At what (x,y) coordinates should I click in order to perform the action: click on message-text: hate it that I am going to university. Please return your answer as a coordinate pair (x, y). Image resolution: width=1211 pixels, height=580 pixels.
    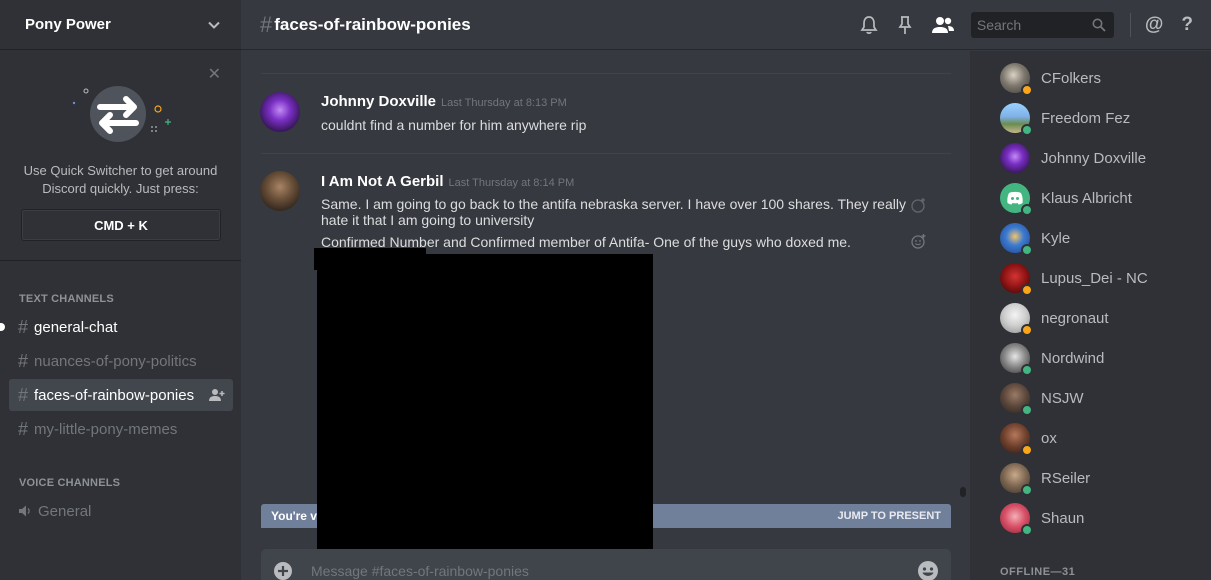
    Looking at the image, I should click on (428, 220).